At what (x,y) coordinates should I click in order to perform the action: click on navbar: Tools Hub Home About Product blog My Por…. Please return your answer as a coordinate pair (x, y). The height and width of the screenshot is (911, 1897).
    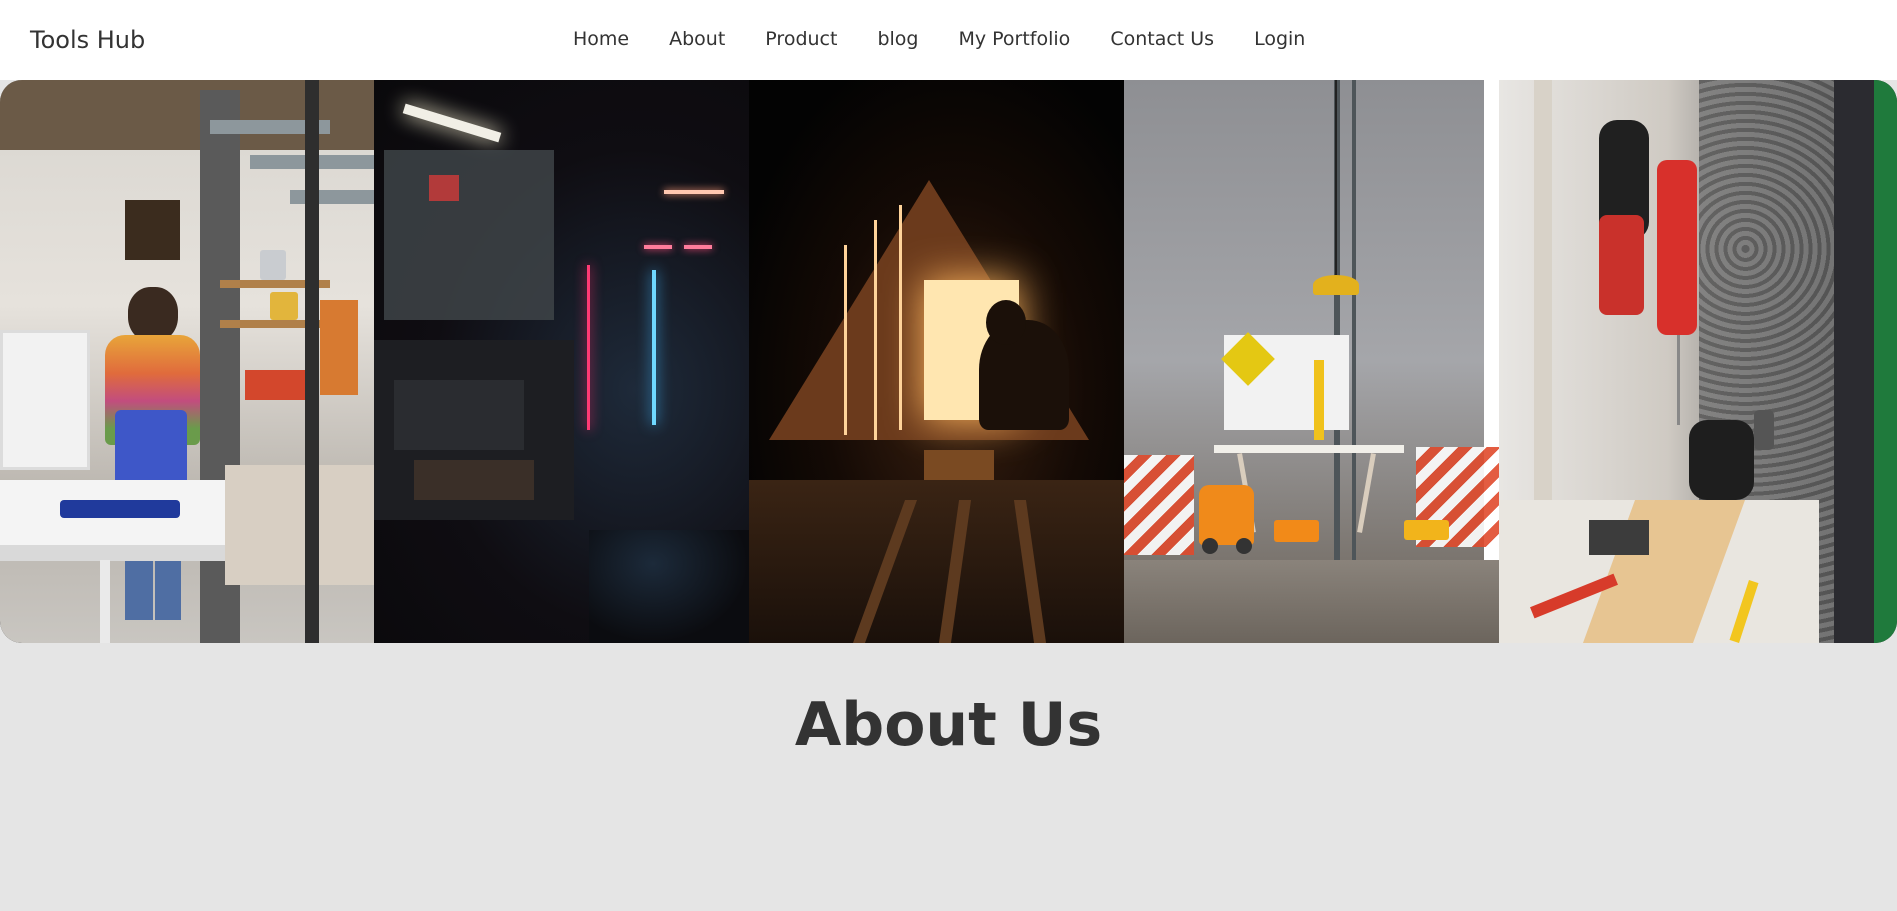
    Looking at the image, I should click on (948, 40).